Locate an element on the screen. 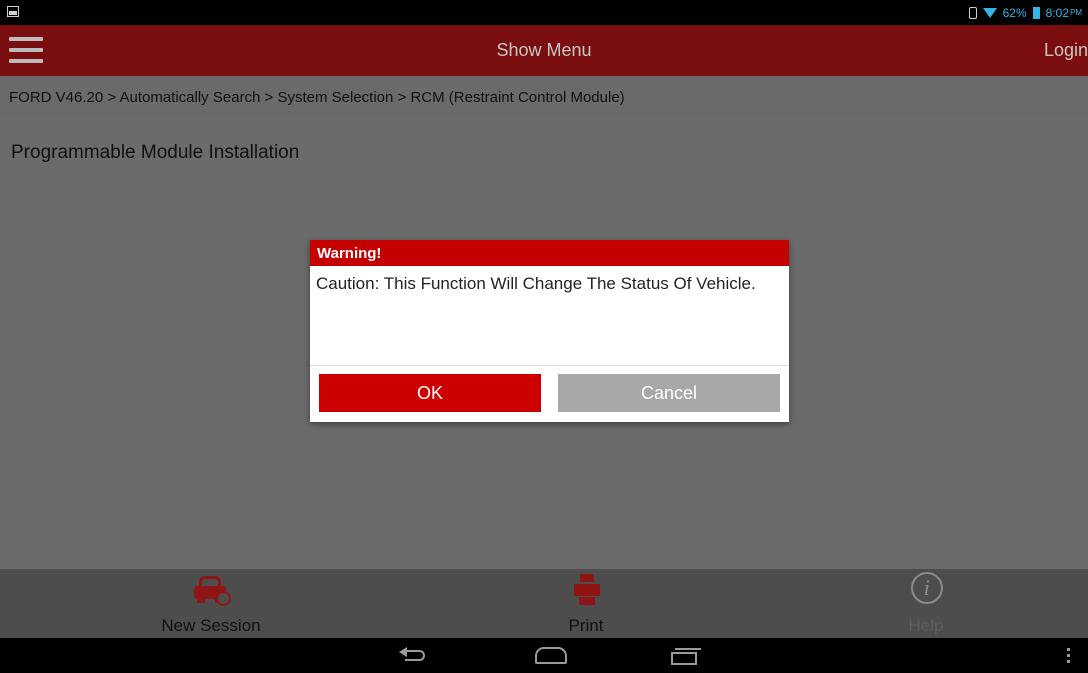  show-menu-title: Show Menu is located at coordinates (544, 50).